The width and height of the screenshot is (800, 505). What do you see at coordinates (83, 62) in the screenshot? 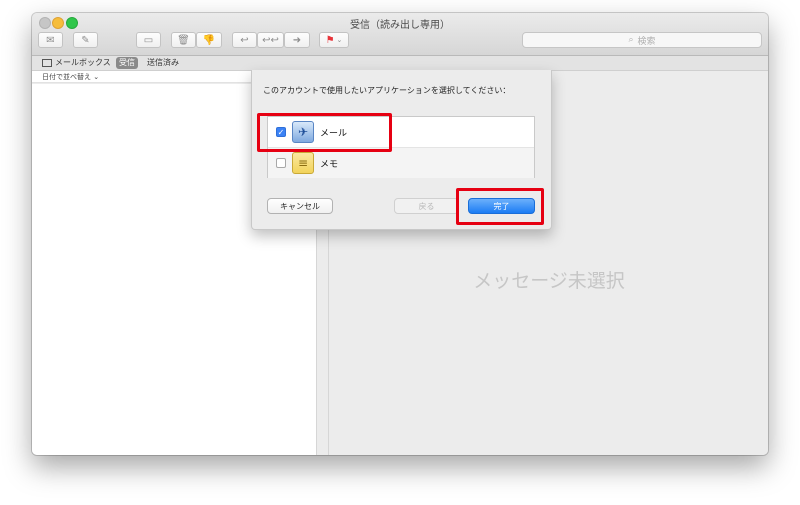
I see `mailboxes-label: メールボックス` at bounding box center [83, 62].